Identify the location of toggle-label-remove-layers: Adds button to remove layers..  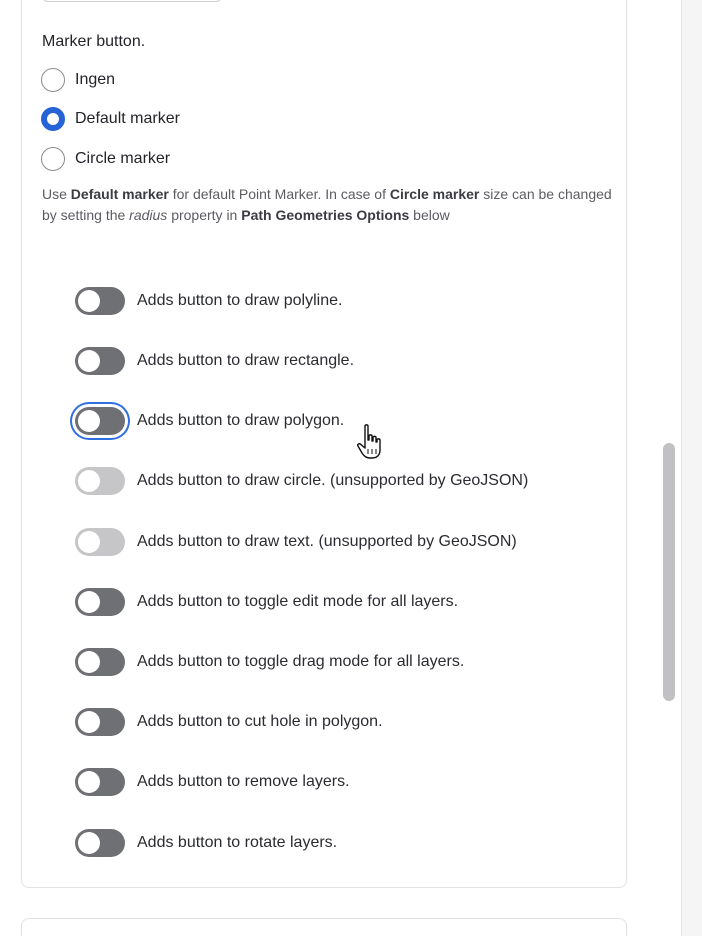
(243, 781).